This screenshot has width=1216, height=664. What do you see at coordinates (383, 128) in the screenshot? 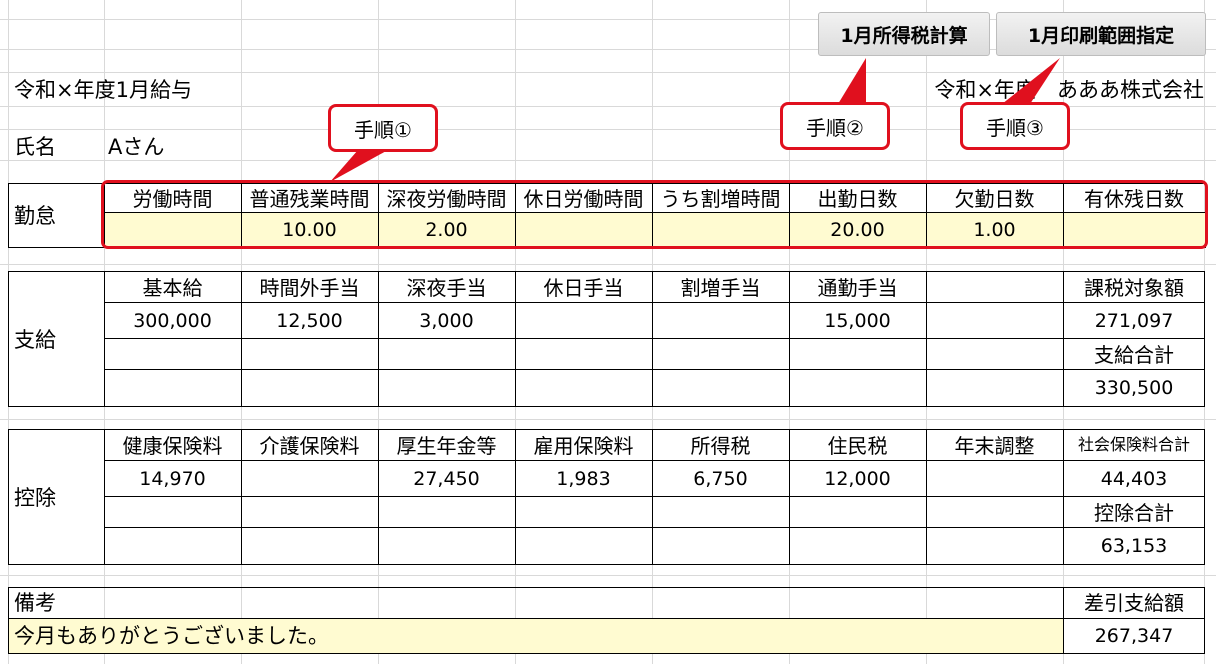
I see `step1-callout: 手順①` at bounding box center [383, 128].